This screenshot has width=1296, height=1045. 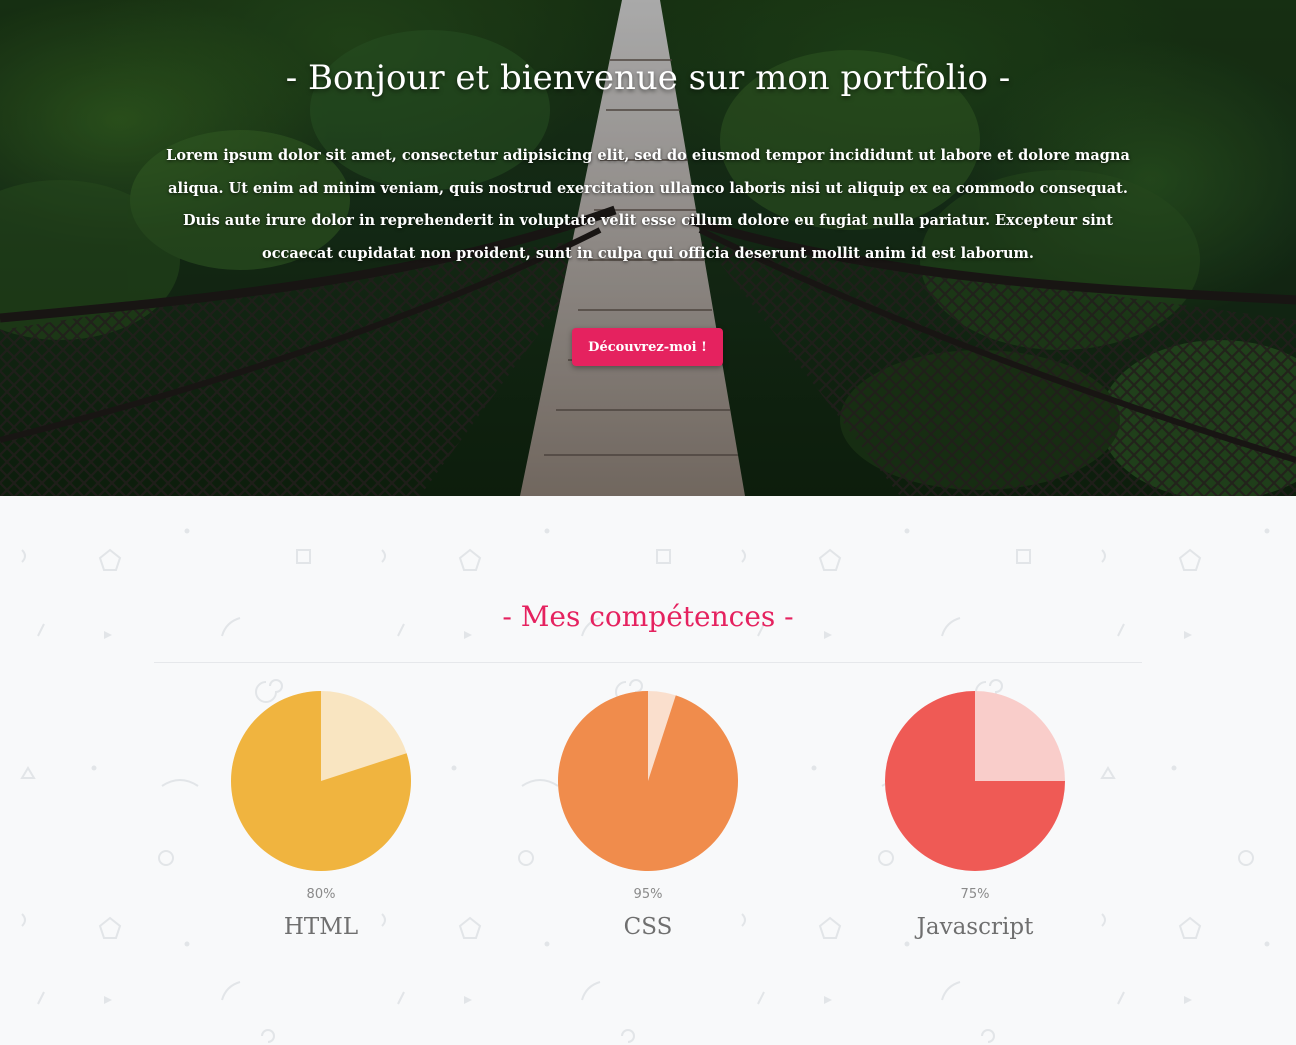 What do you see at coordinates (647, 347) in the screenshot?
I see `discover-me-button: Découvrez-moi !` at bounding box center [647, 347].